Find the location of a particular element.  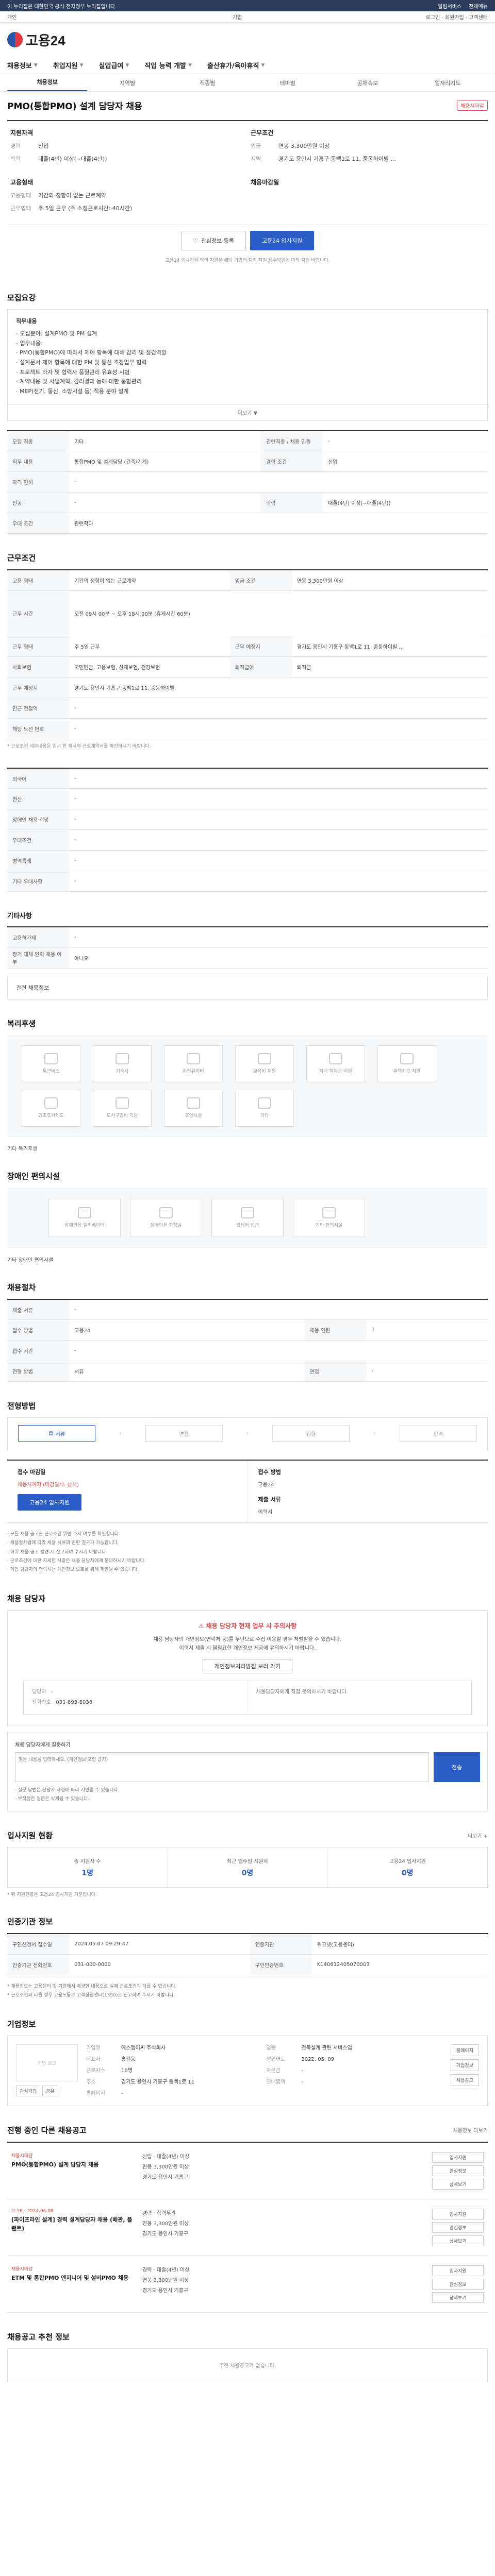

facility-item: 장애인용 엘리베이터 is located at coordinates (84, 1217).